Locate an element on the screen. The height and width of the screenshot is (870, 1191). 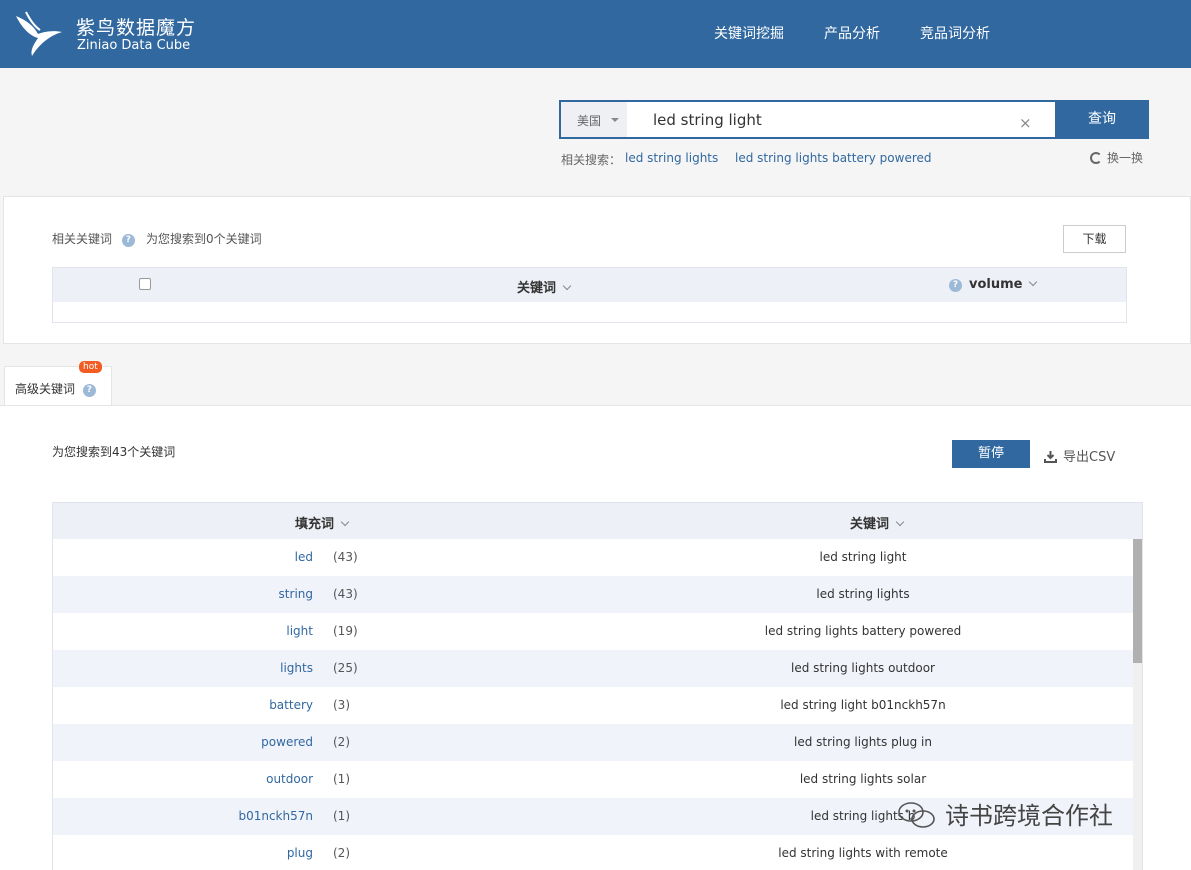
download-button: 下载 is located at coordinates (1094, 239).